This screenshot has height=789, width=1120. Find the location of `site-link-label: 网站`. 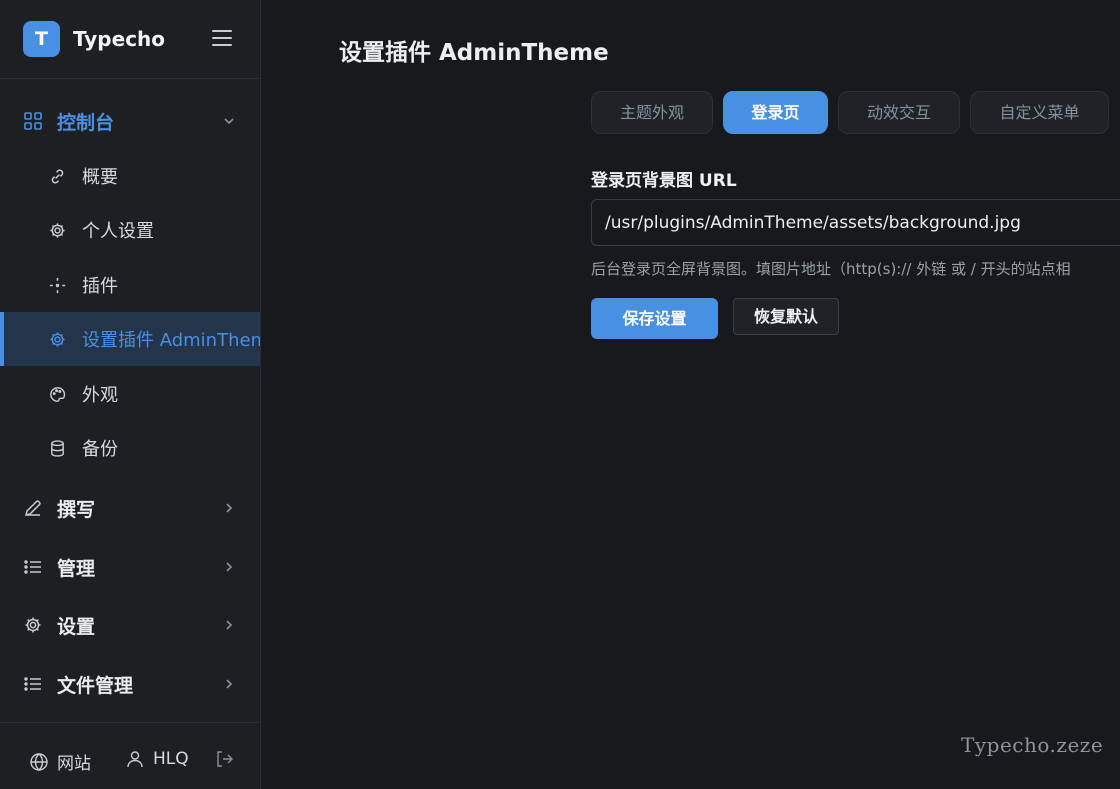

site-link-label: 网站 is located at coordinates (74, 764).